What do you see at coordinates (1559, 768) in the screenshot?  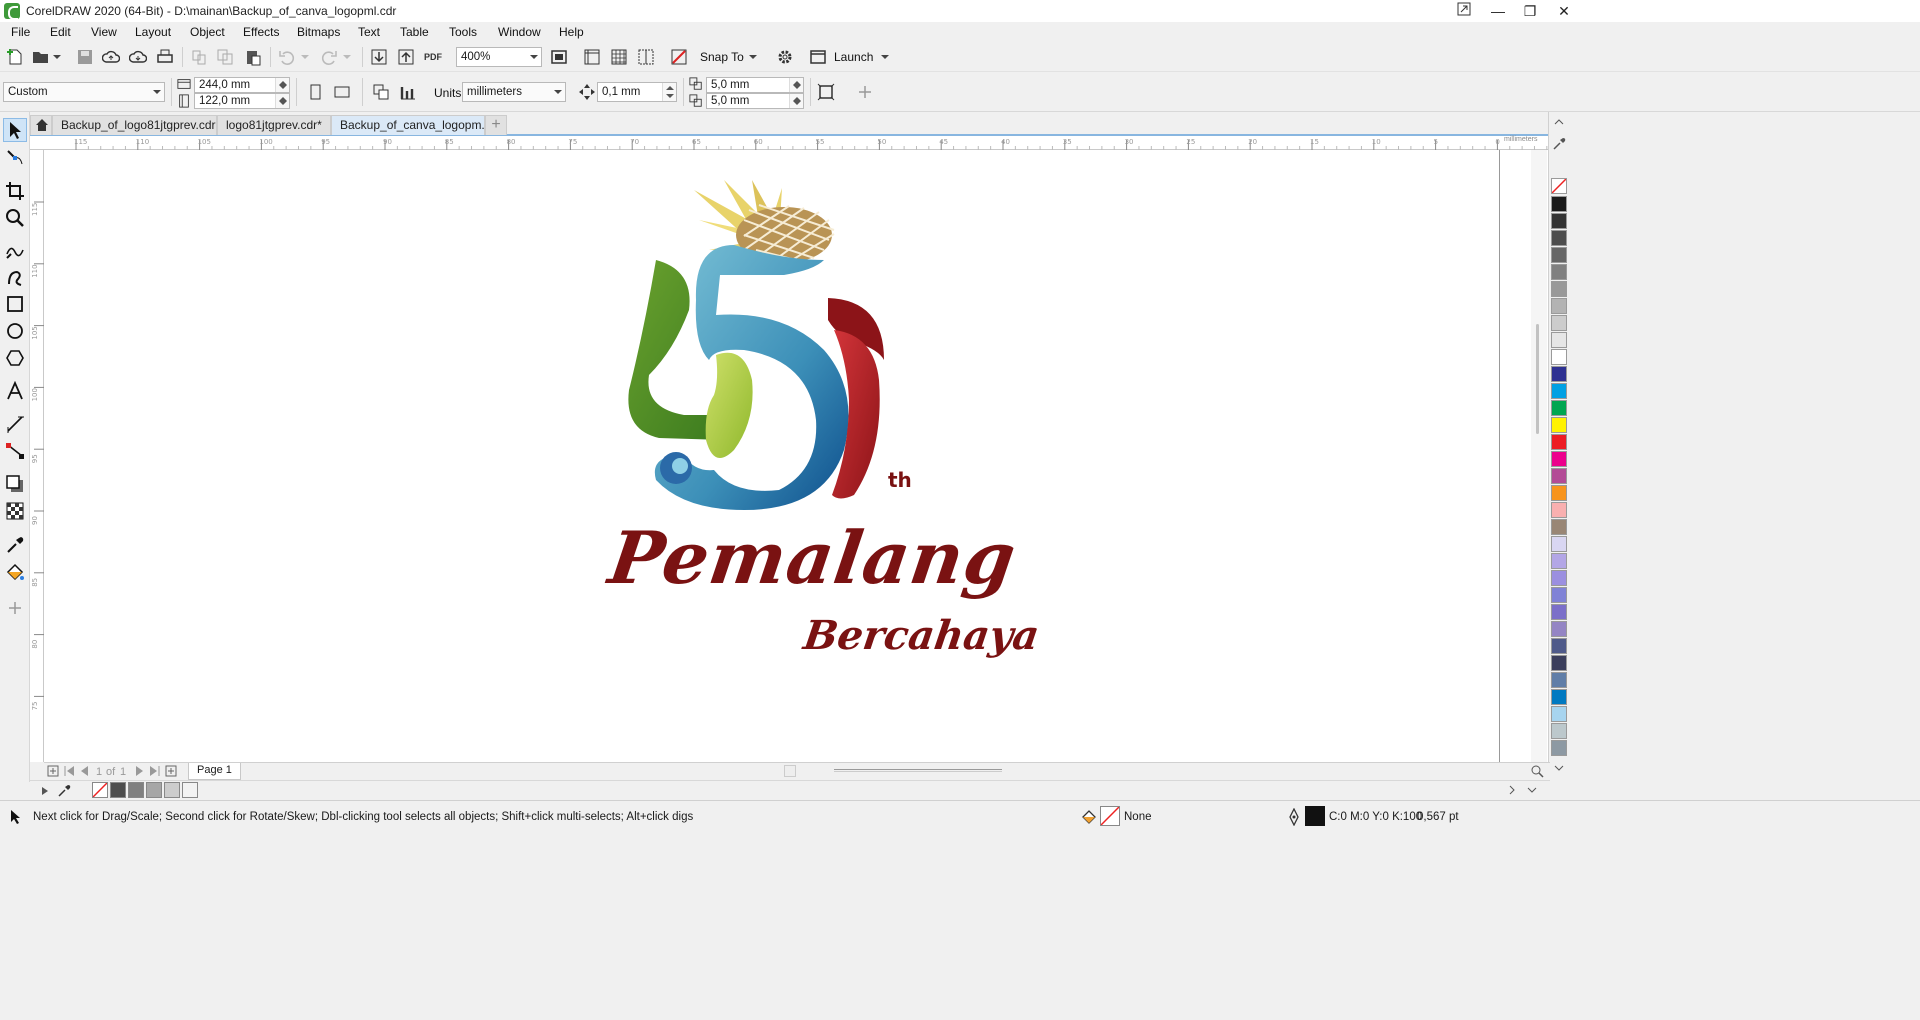 I see `palette-scroll-down-icon` at bounding box center [1559, 768].